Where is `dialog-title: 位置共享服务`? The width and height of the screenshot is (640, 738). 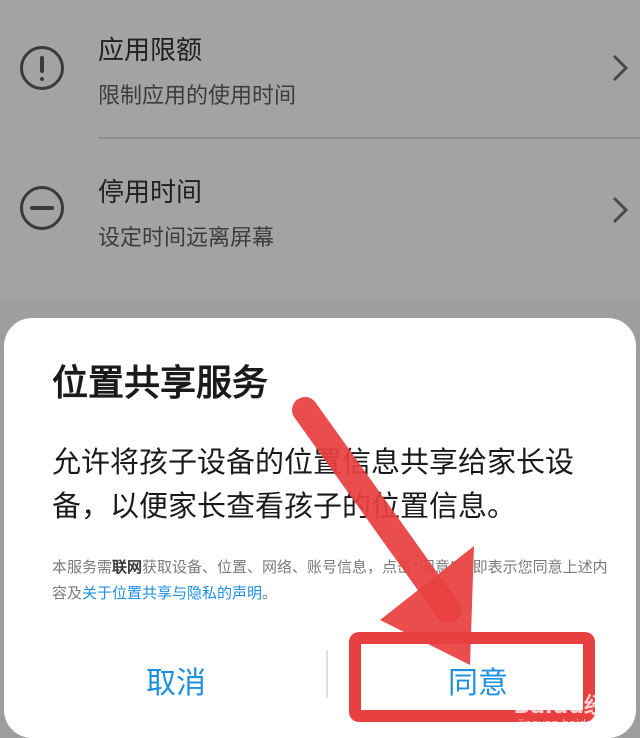
dialog-title: 位置共享服务 is located at coordinates (160, 383).